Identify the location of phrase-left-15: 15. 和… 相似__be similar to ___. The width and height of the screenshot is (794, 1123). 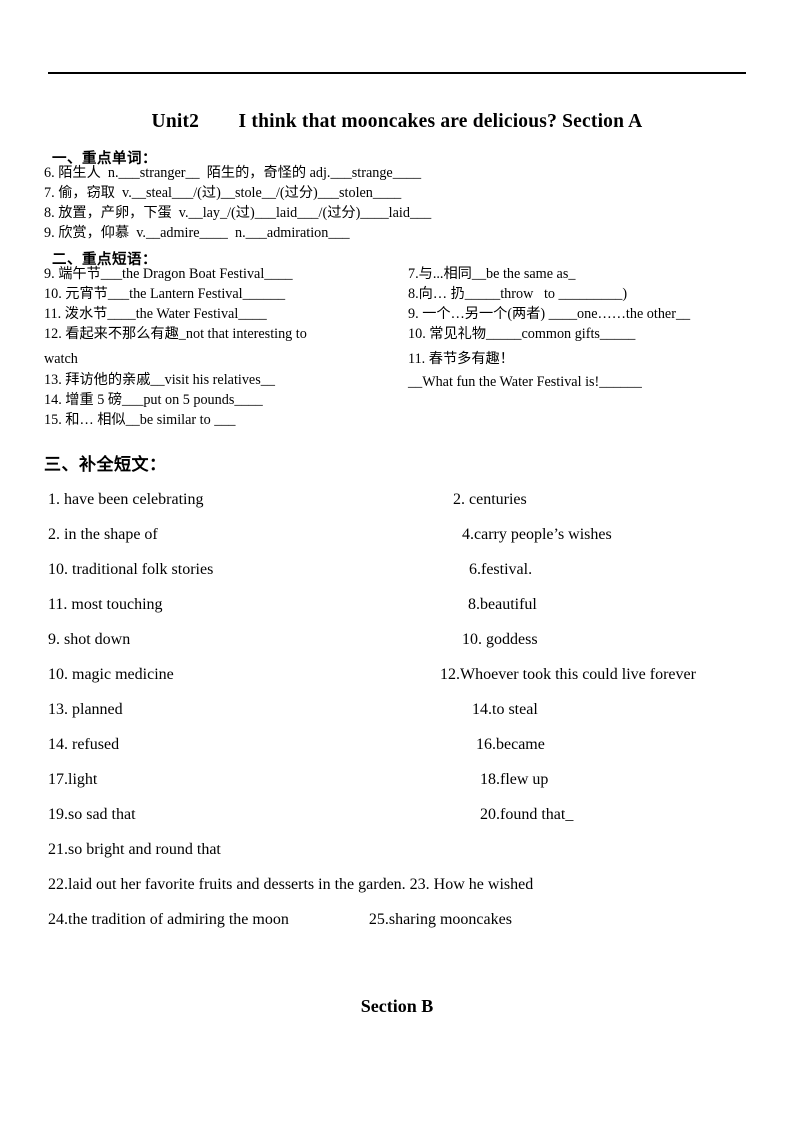
(140, 420).